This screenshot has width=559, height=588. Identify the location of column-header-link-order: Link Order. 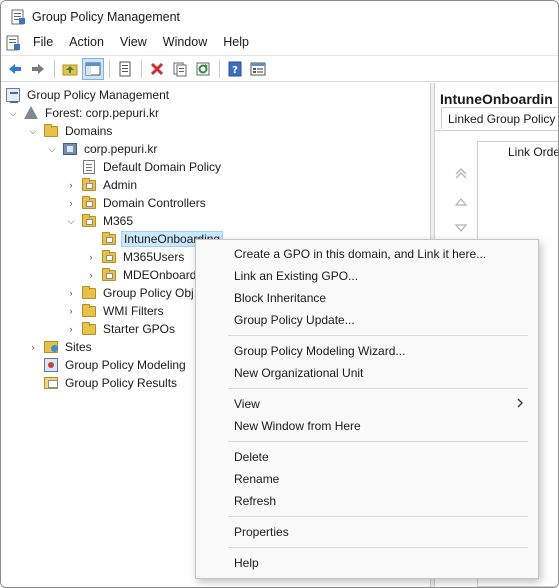
(533, 152).